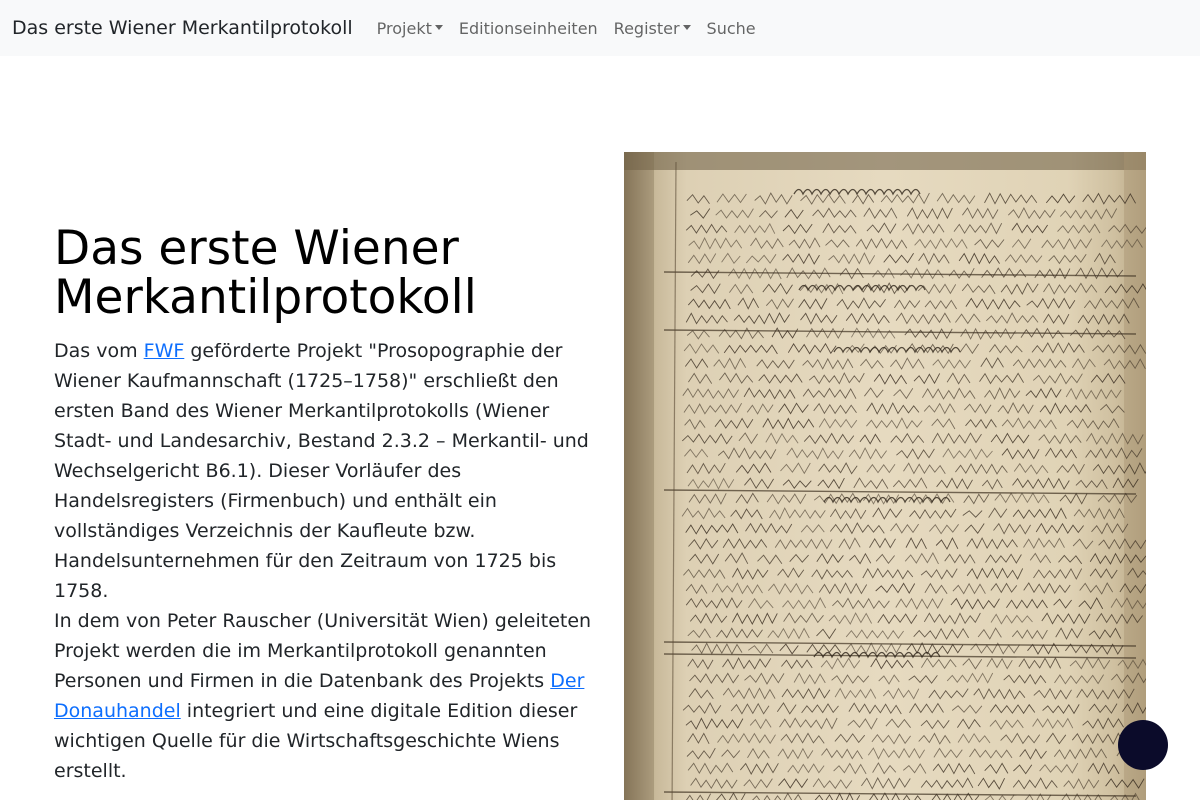  I want to click on nav-suche-label: Suche, so click(731, 28).